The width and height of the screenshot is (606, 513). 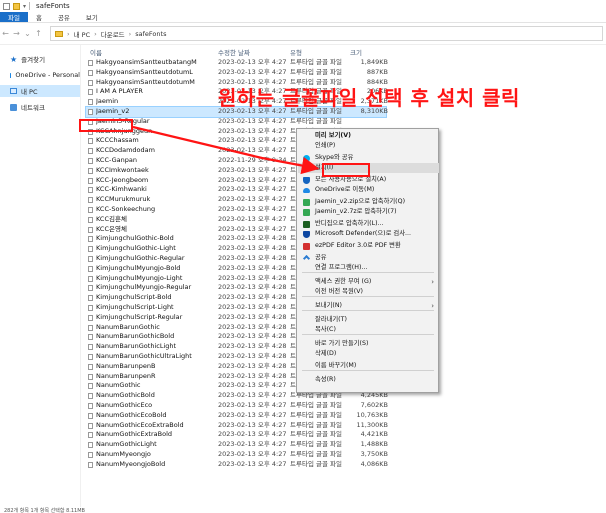 What do you see at coordinates (5, 34) in the screenshot?
I see `back-button: ←` at bounding box center [5, 34].